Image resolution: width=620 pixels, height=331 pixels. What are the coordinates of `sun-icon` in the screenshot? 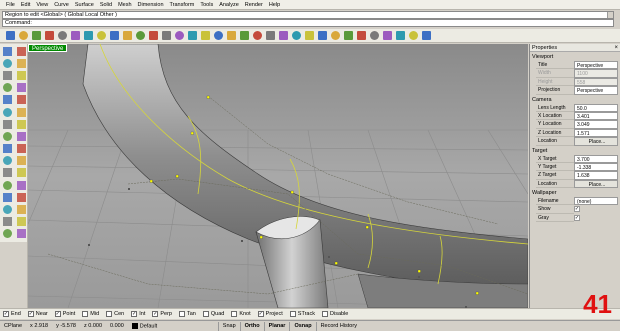 It's located at (400, 36).